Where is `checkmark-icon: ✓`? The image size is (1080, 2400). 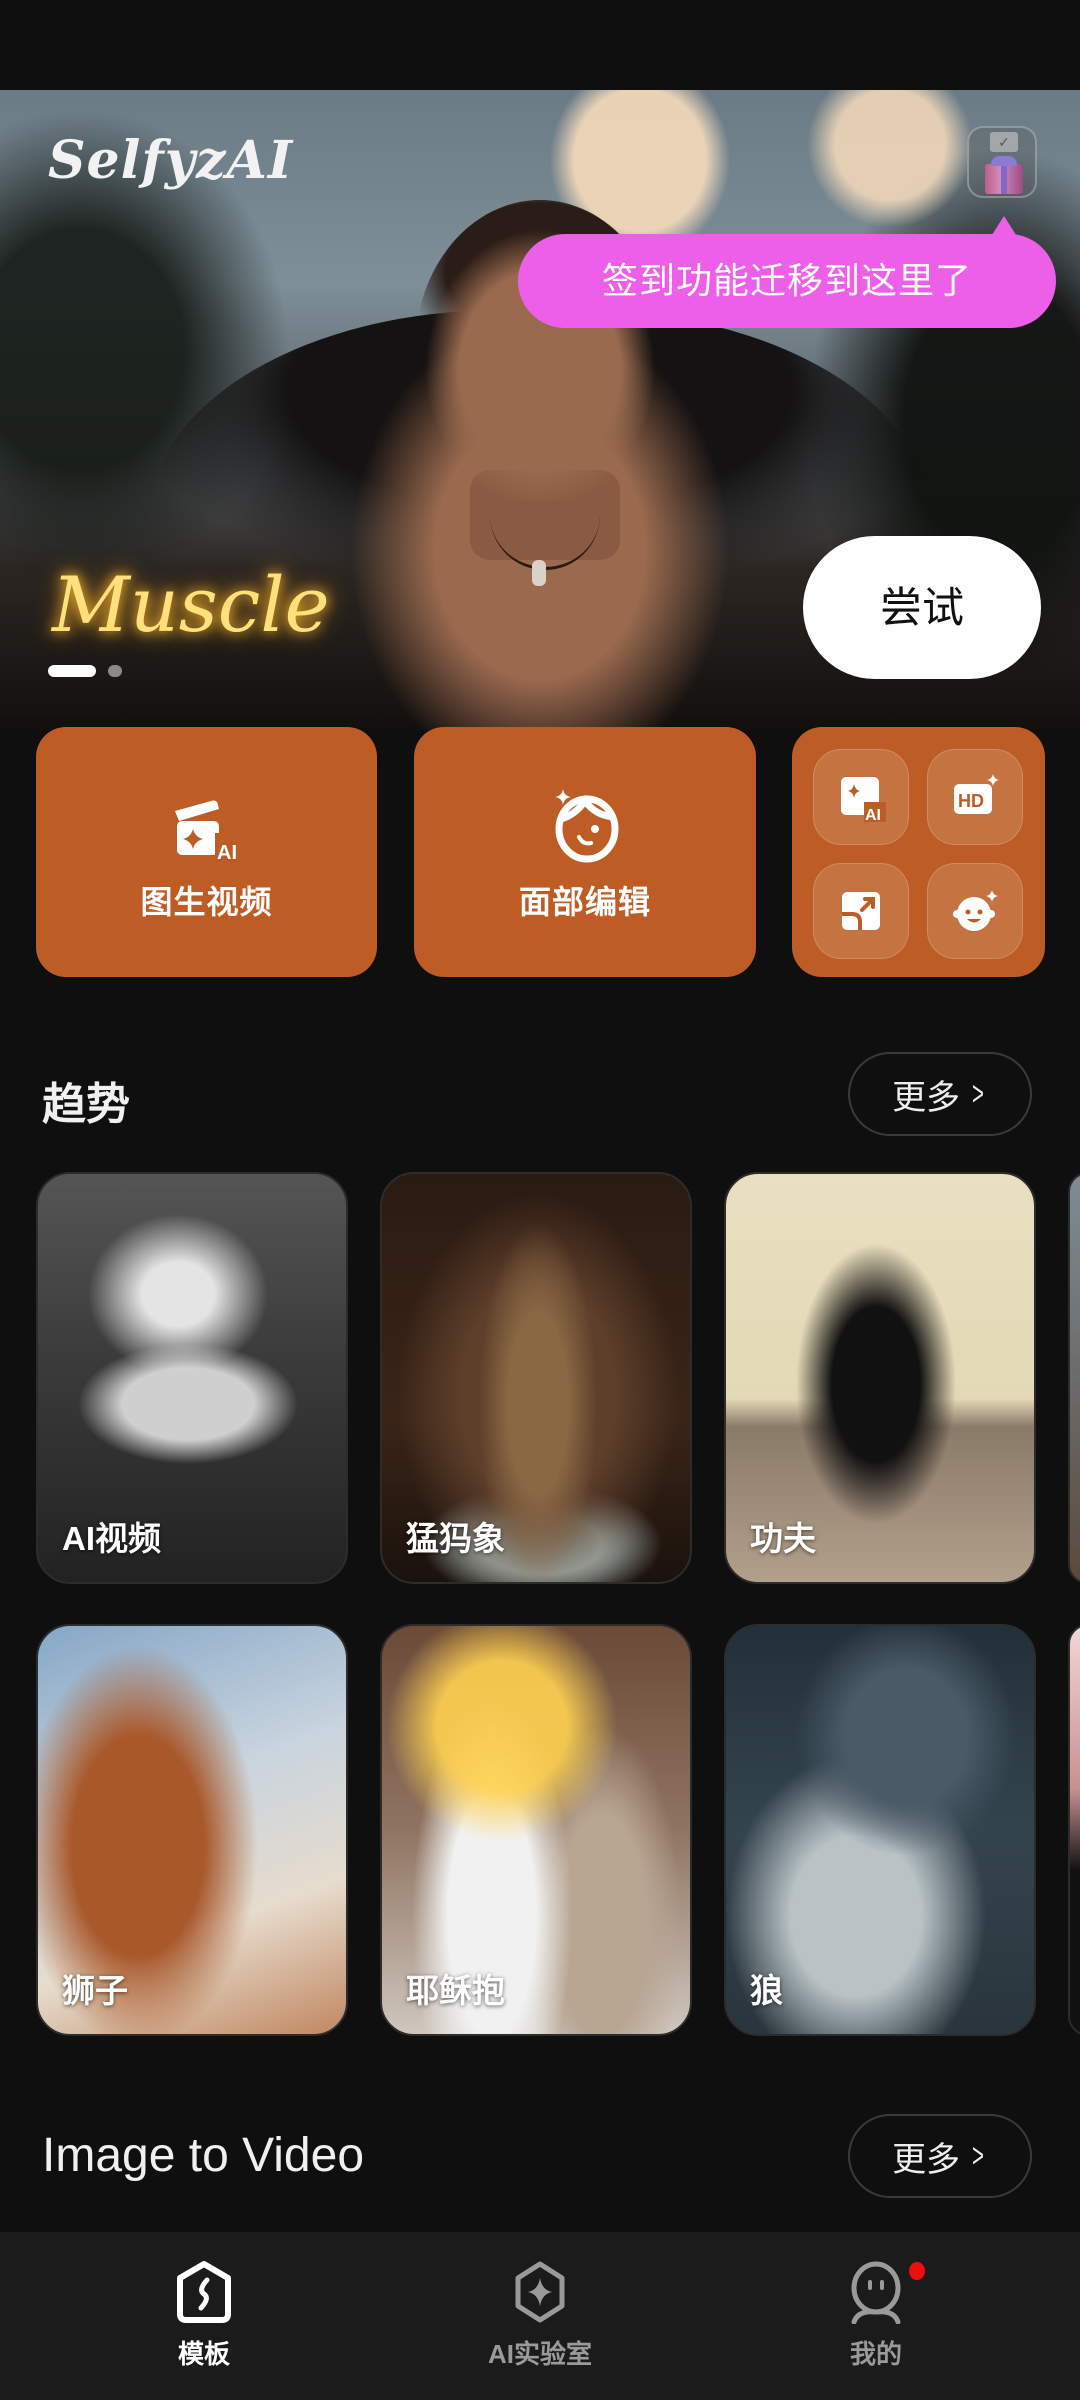 checkmark-icon: ✓ is located at coordinates (1004, 142).